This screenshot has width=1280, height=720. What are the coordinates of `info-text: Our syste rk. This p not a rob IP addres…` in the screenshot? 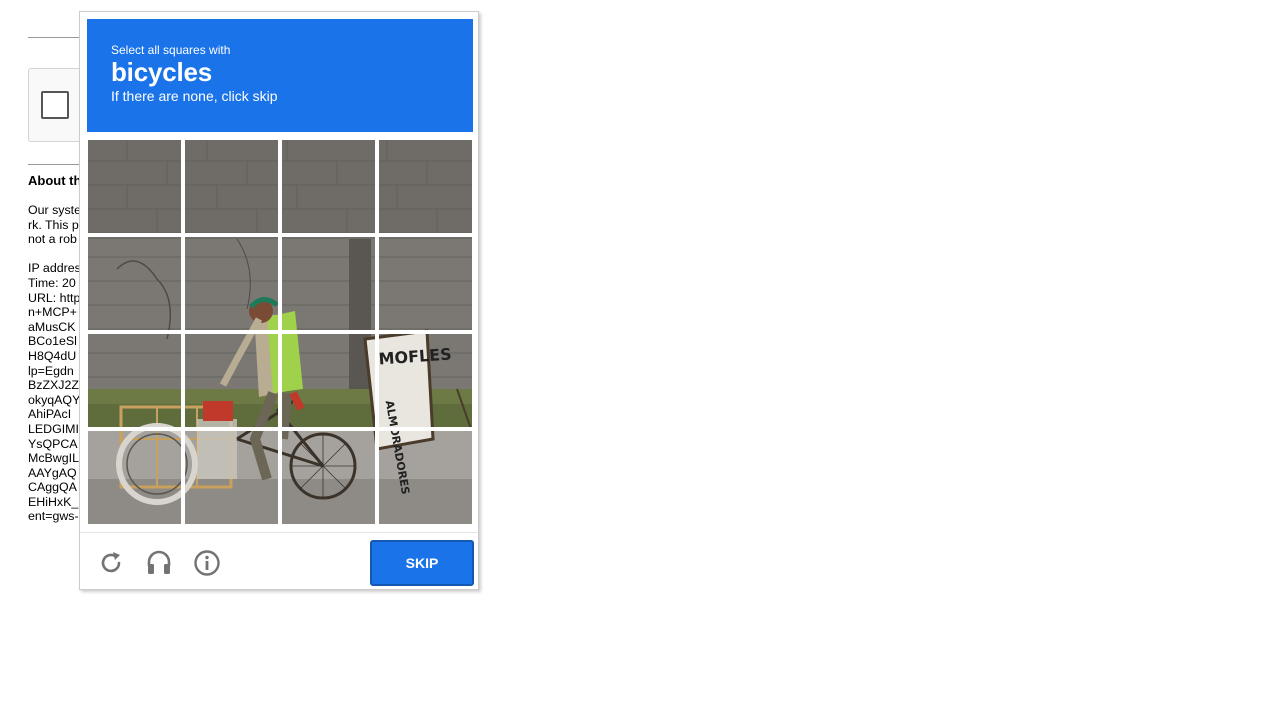 It's located at (54, 363).